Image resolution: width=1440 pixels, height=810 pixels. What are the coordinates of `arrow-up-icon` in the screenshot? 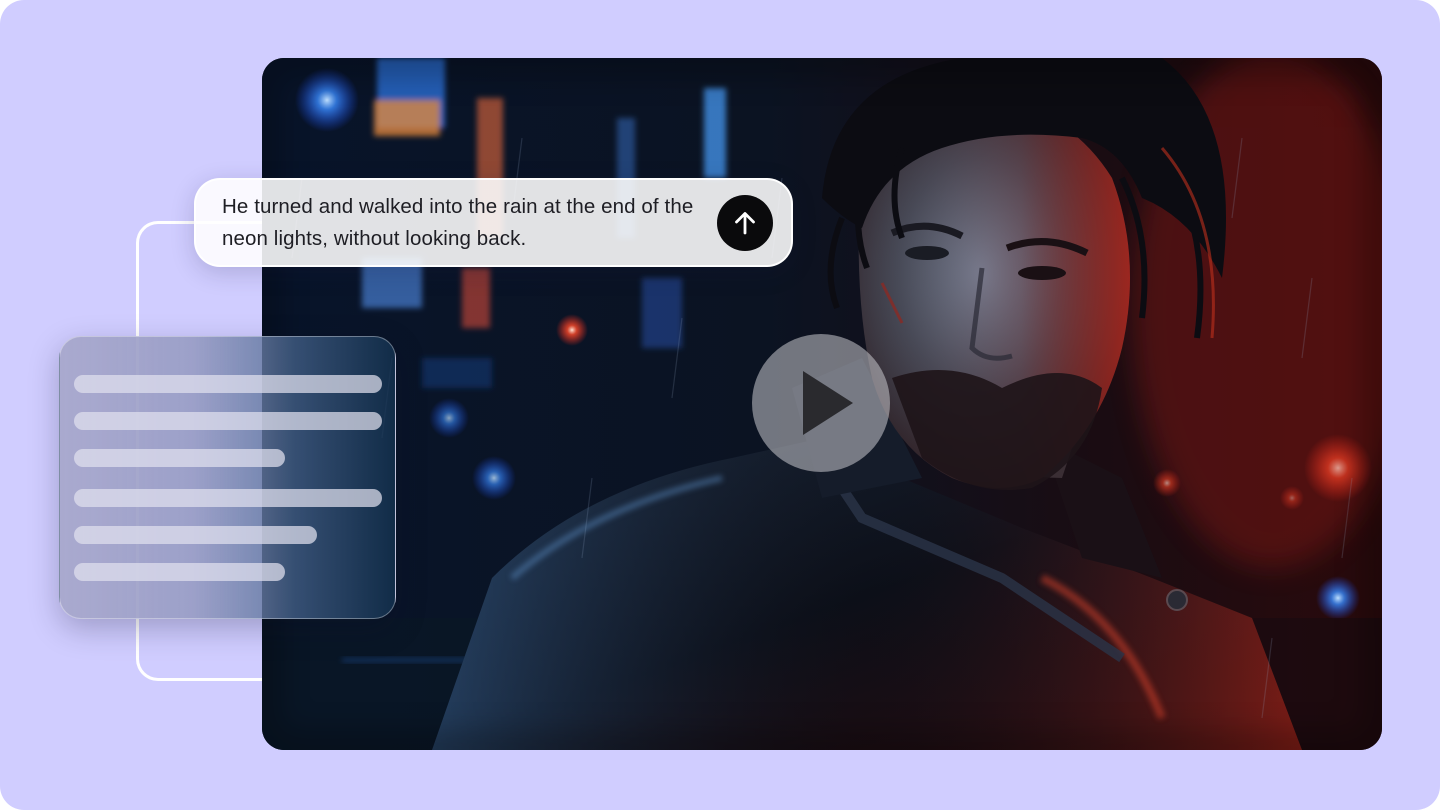 It's located at (745, 222).